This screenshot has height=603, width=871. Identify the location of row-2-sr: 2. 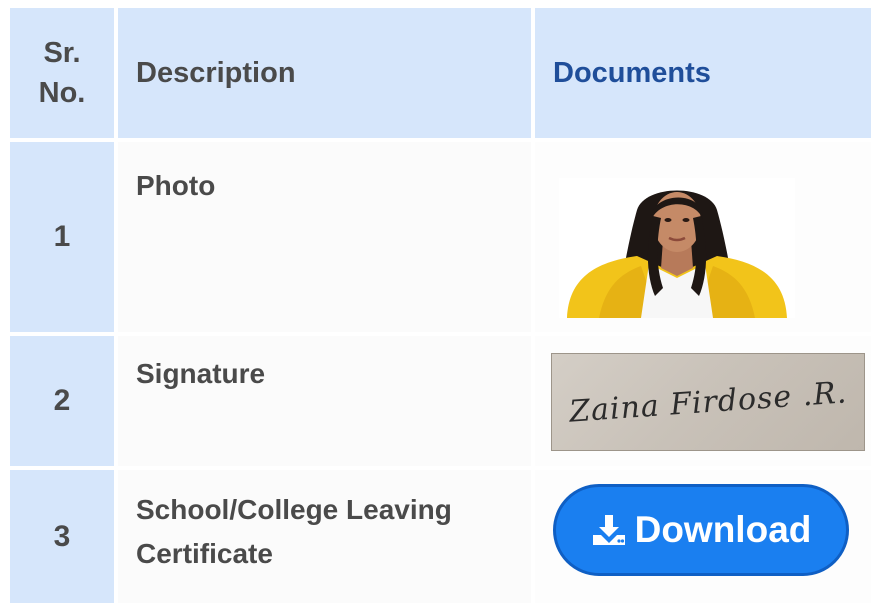
(62, 401).